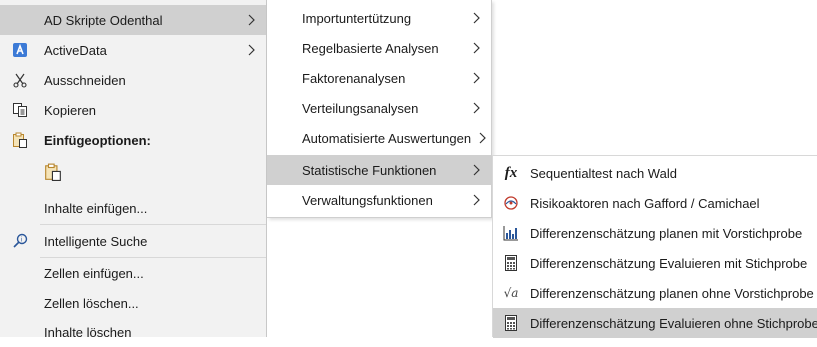 The height and width of the screenshot is (347, 817). I want to click on menu-item-label: Importuntertützung, so click(357, 18).